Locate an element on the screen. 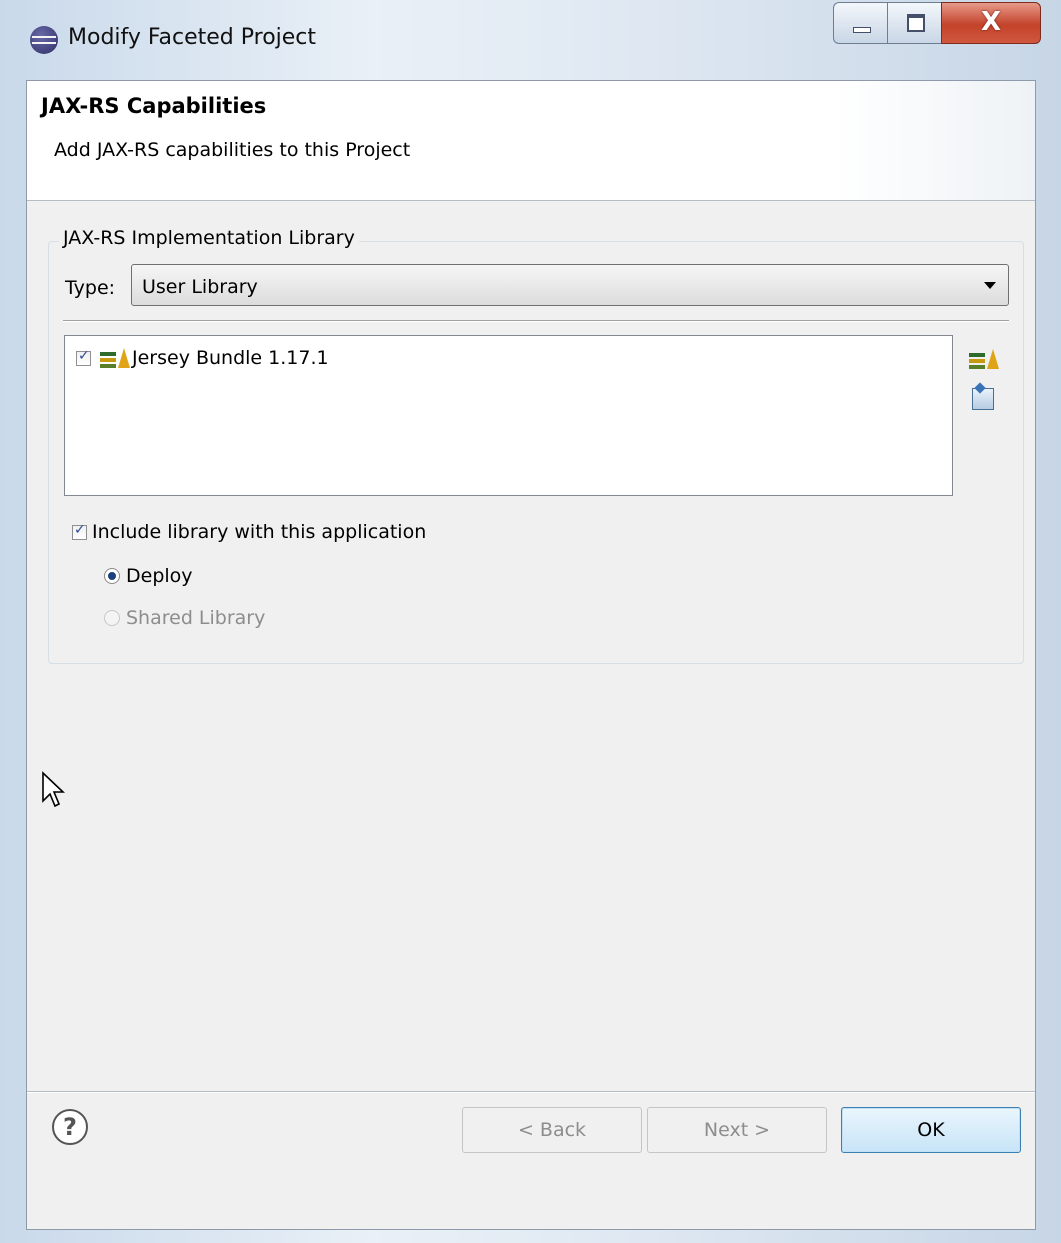 This screenshot has height=1243, width=1061. shared-library-radio-button is located at coordinates (112, 618).